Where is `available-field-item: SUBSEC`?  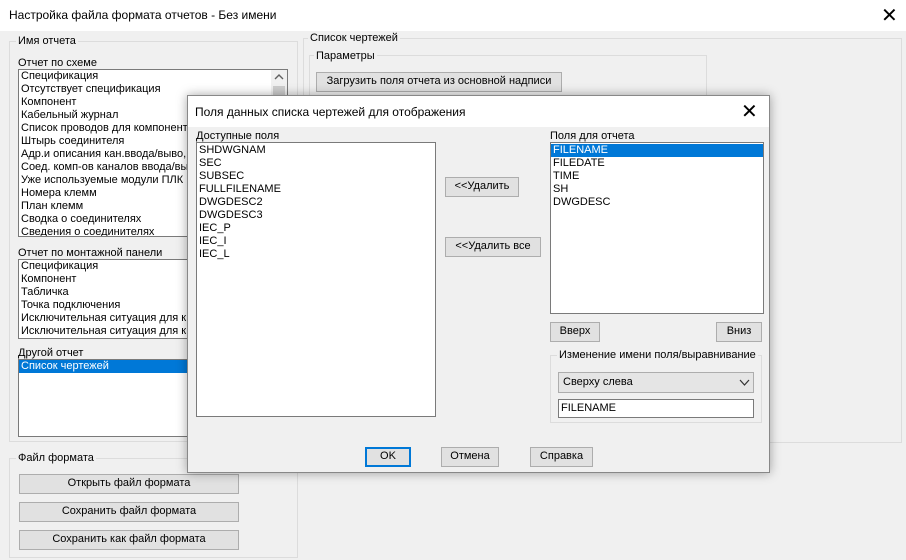
available-field-item: SUBSEC is located at coordinates (316, 176).